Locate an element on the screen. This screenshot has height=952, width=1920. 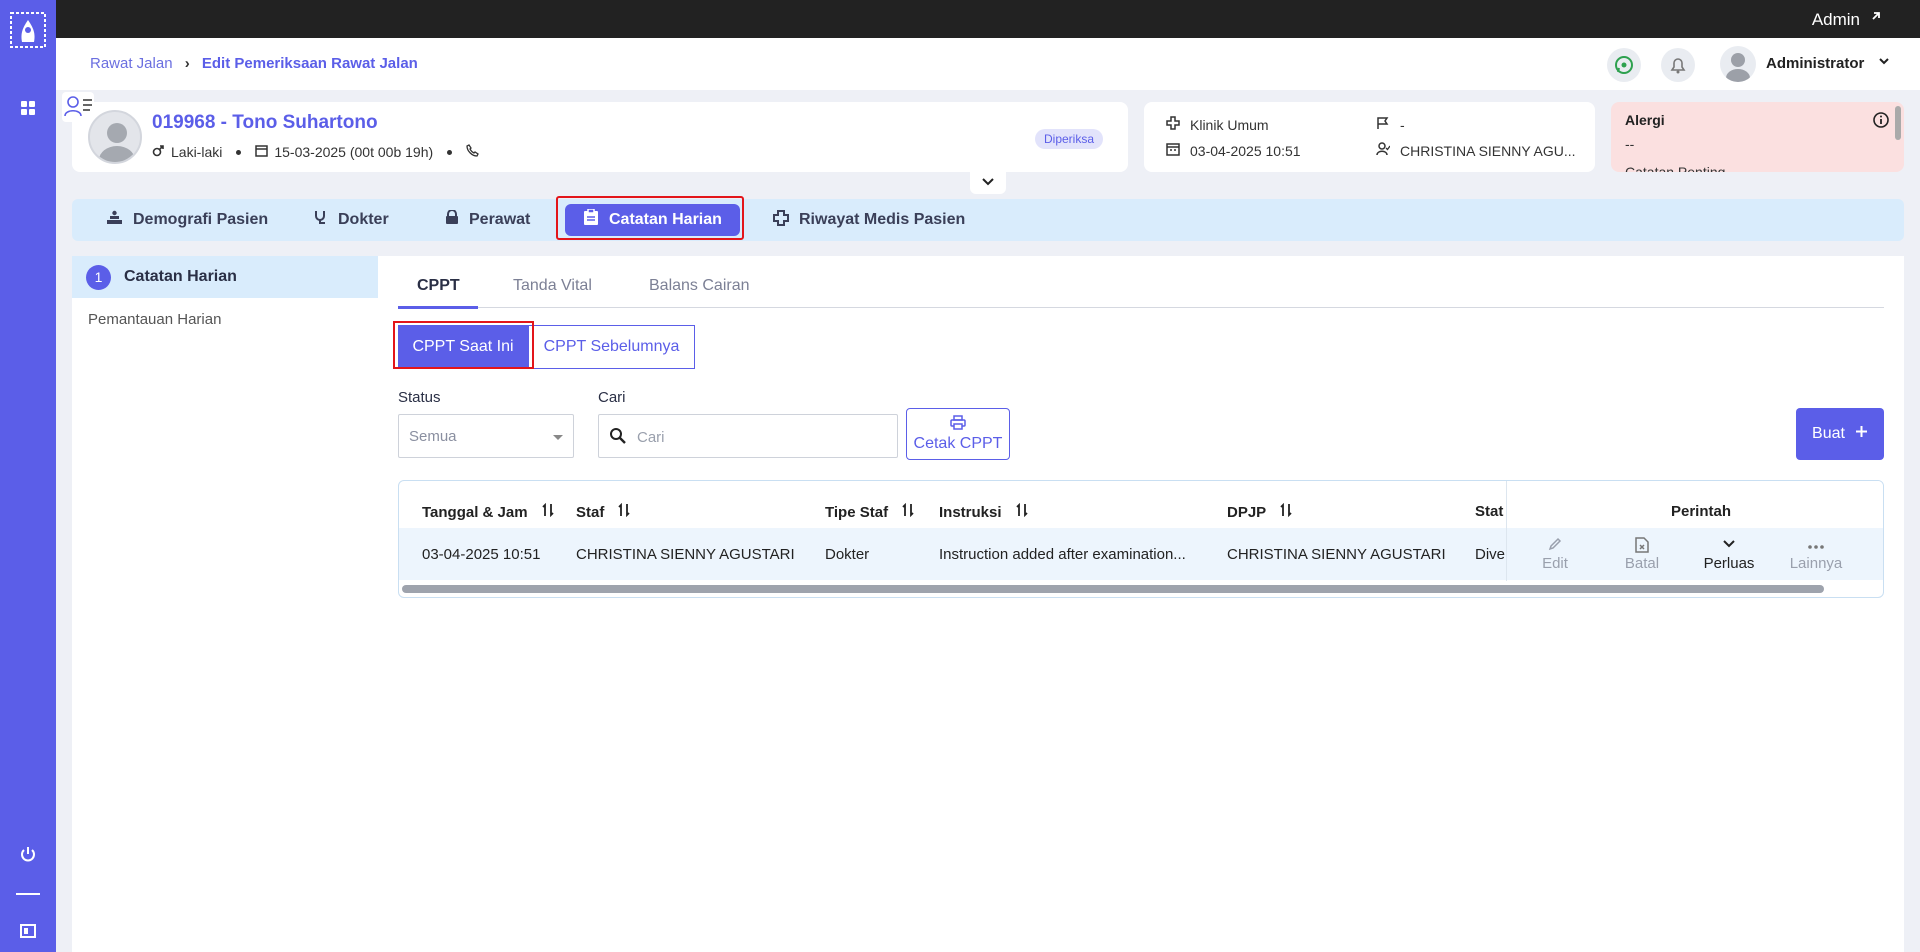
allergy-card: Alergi -- Catatan Penting is located at coordinates (1757, 137).